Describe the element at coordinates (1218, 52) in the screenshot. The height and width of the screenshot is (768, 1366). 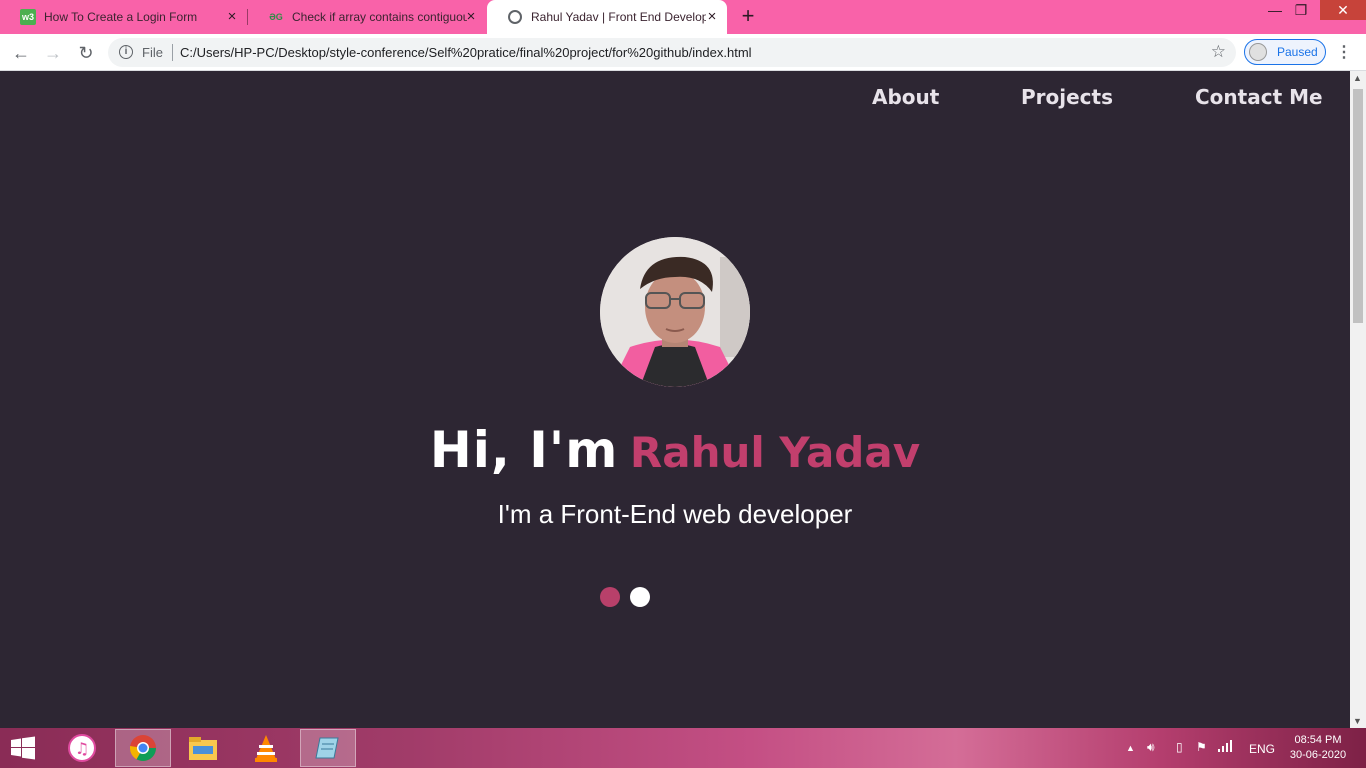
I see `bookmark-star-icon: ☆` at that location.